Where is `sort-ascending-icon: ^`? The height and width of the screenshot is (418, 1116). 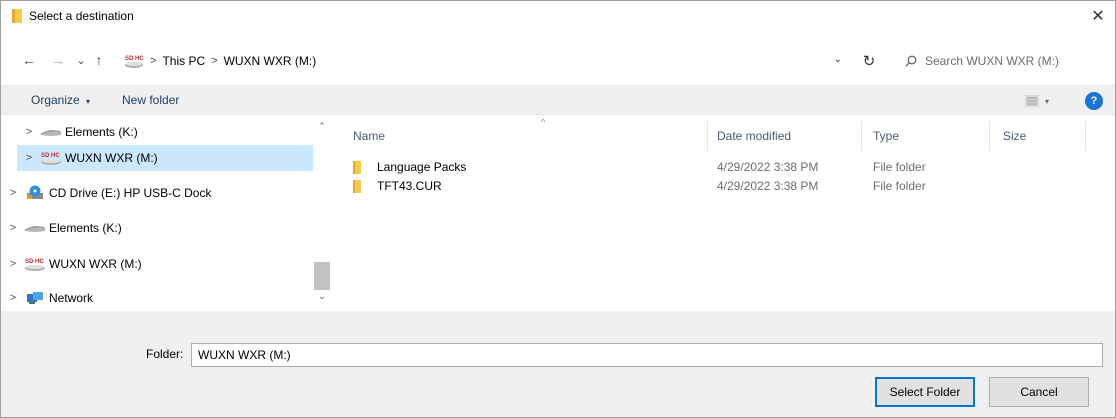 sort-ascending-icon: ^ is located at coordinates (543, 122).